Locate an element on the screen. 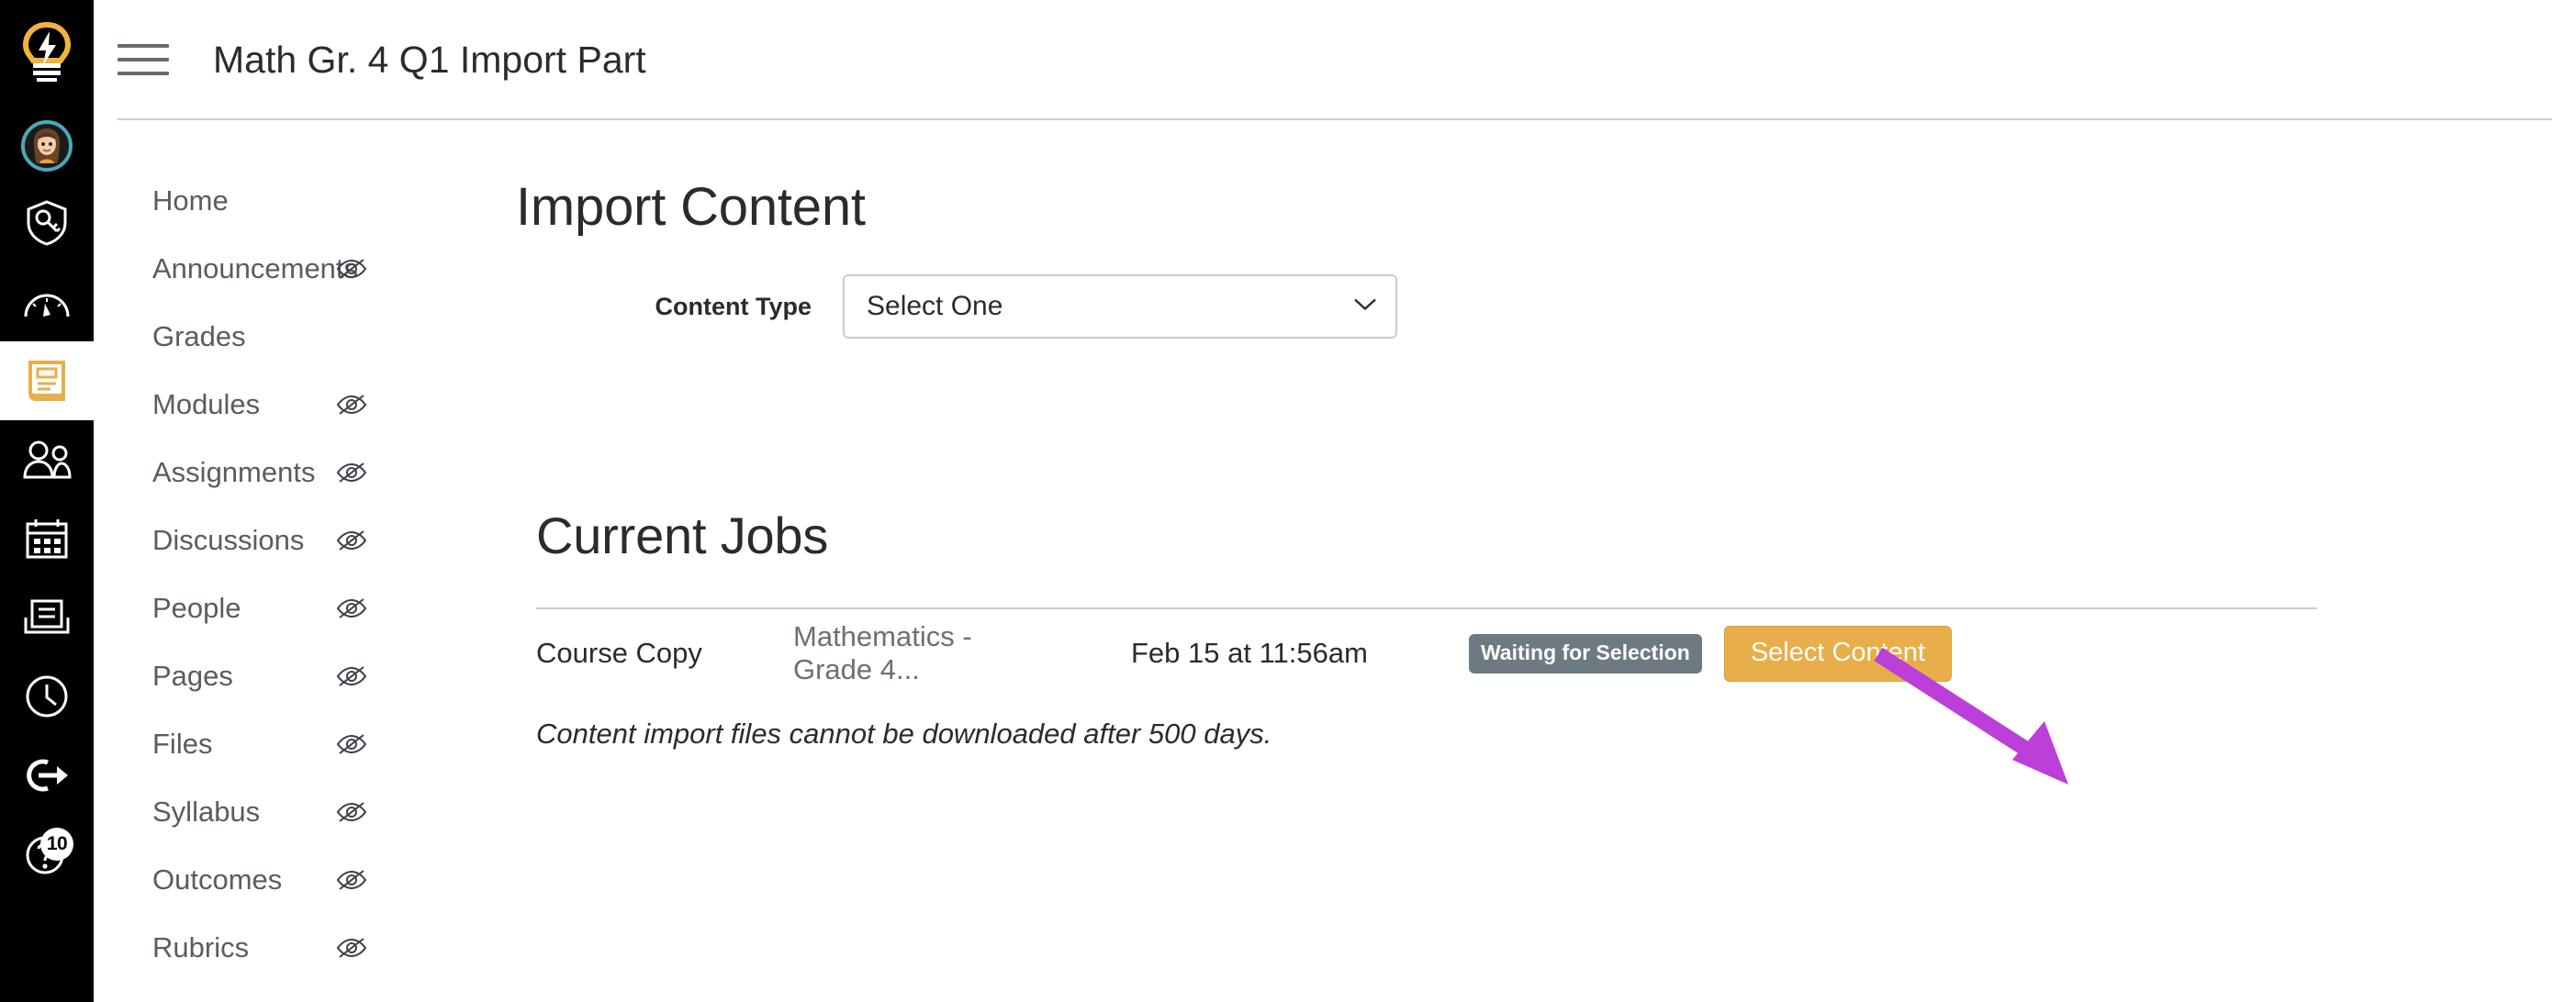  help-badge-count: 10 is located at coordinates (56, 844).